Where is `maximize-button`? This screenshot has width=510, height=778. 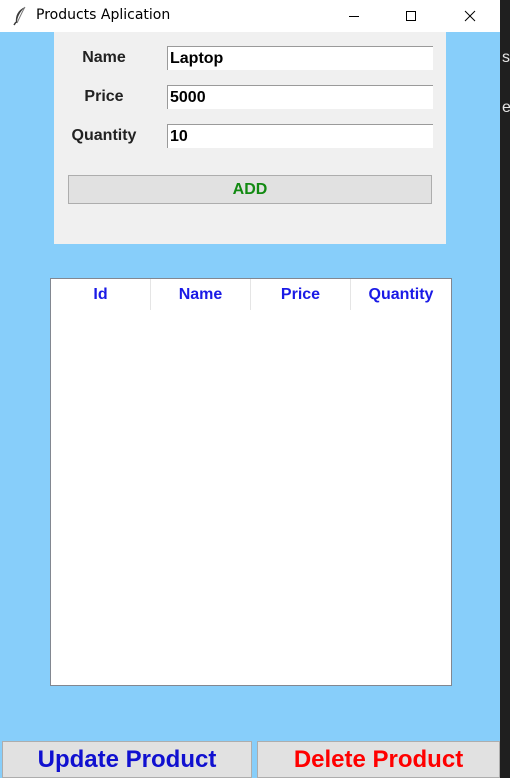 maximize-button is located at coordinates (411, 16).